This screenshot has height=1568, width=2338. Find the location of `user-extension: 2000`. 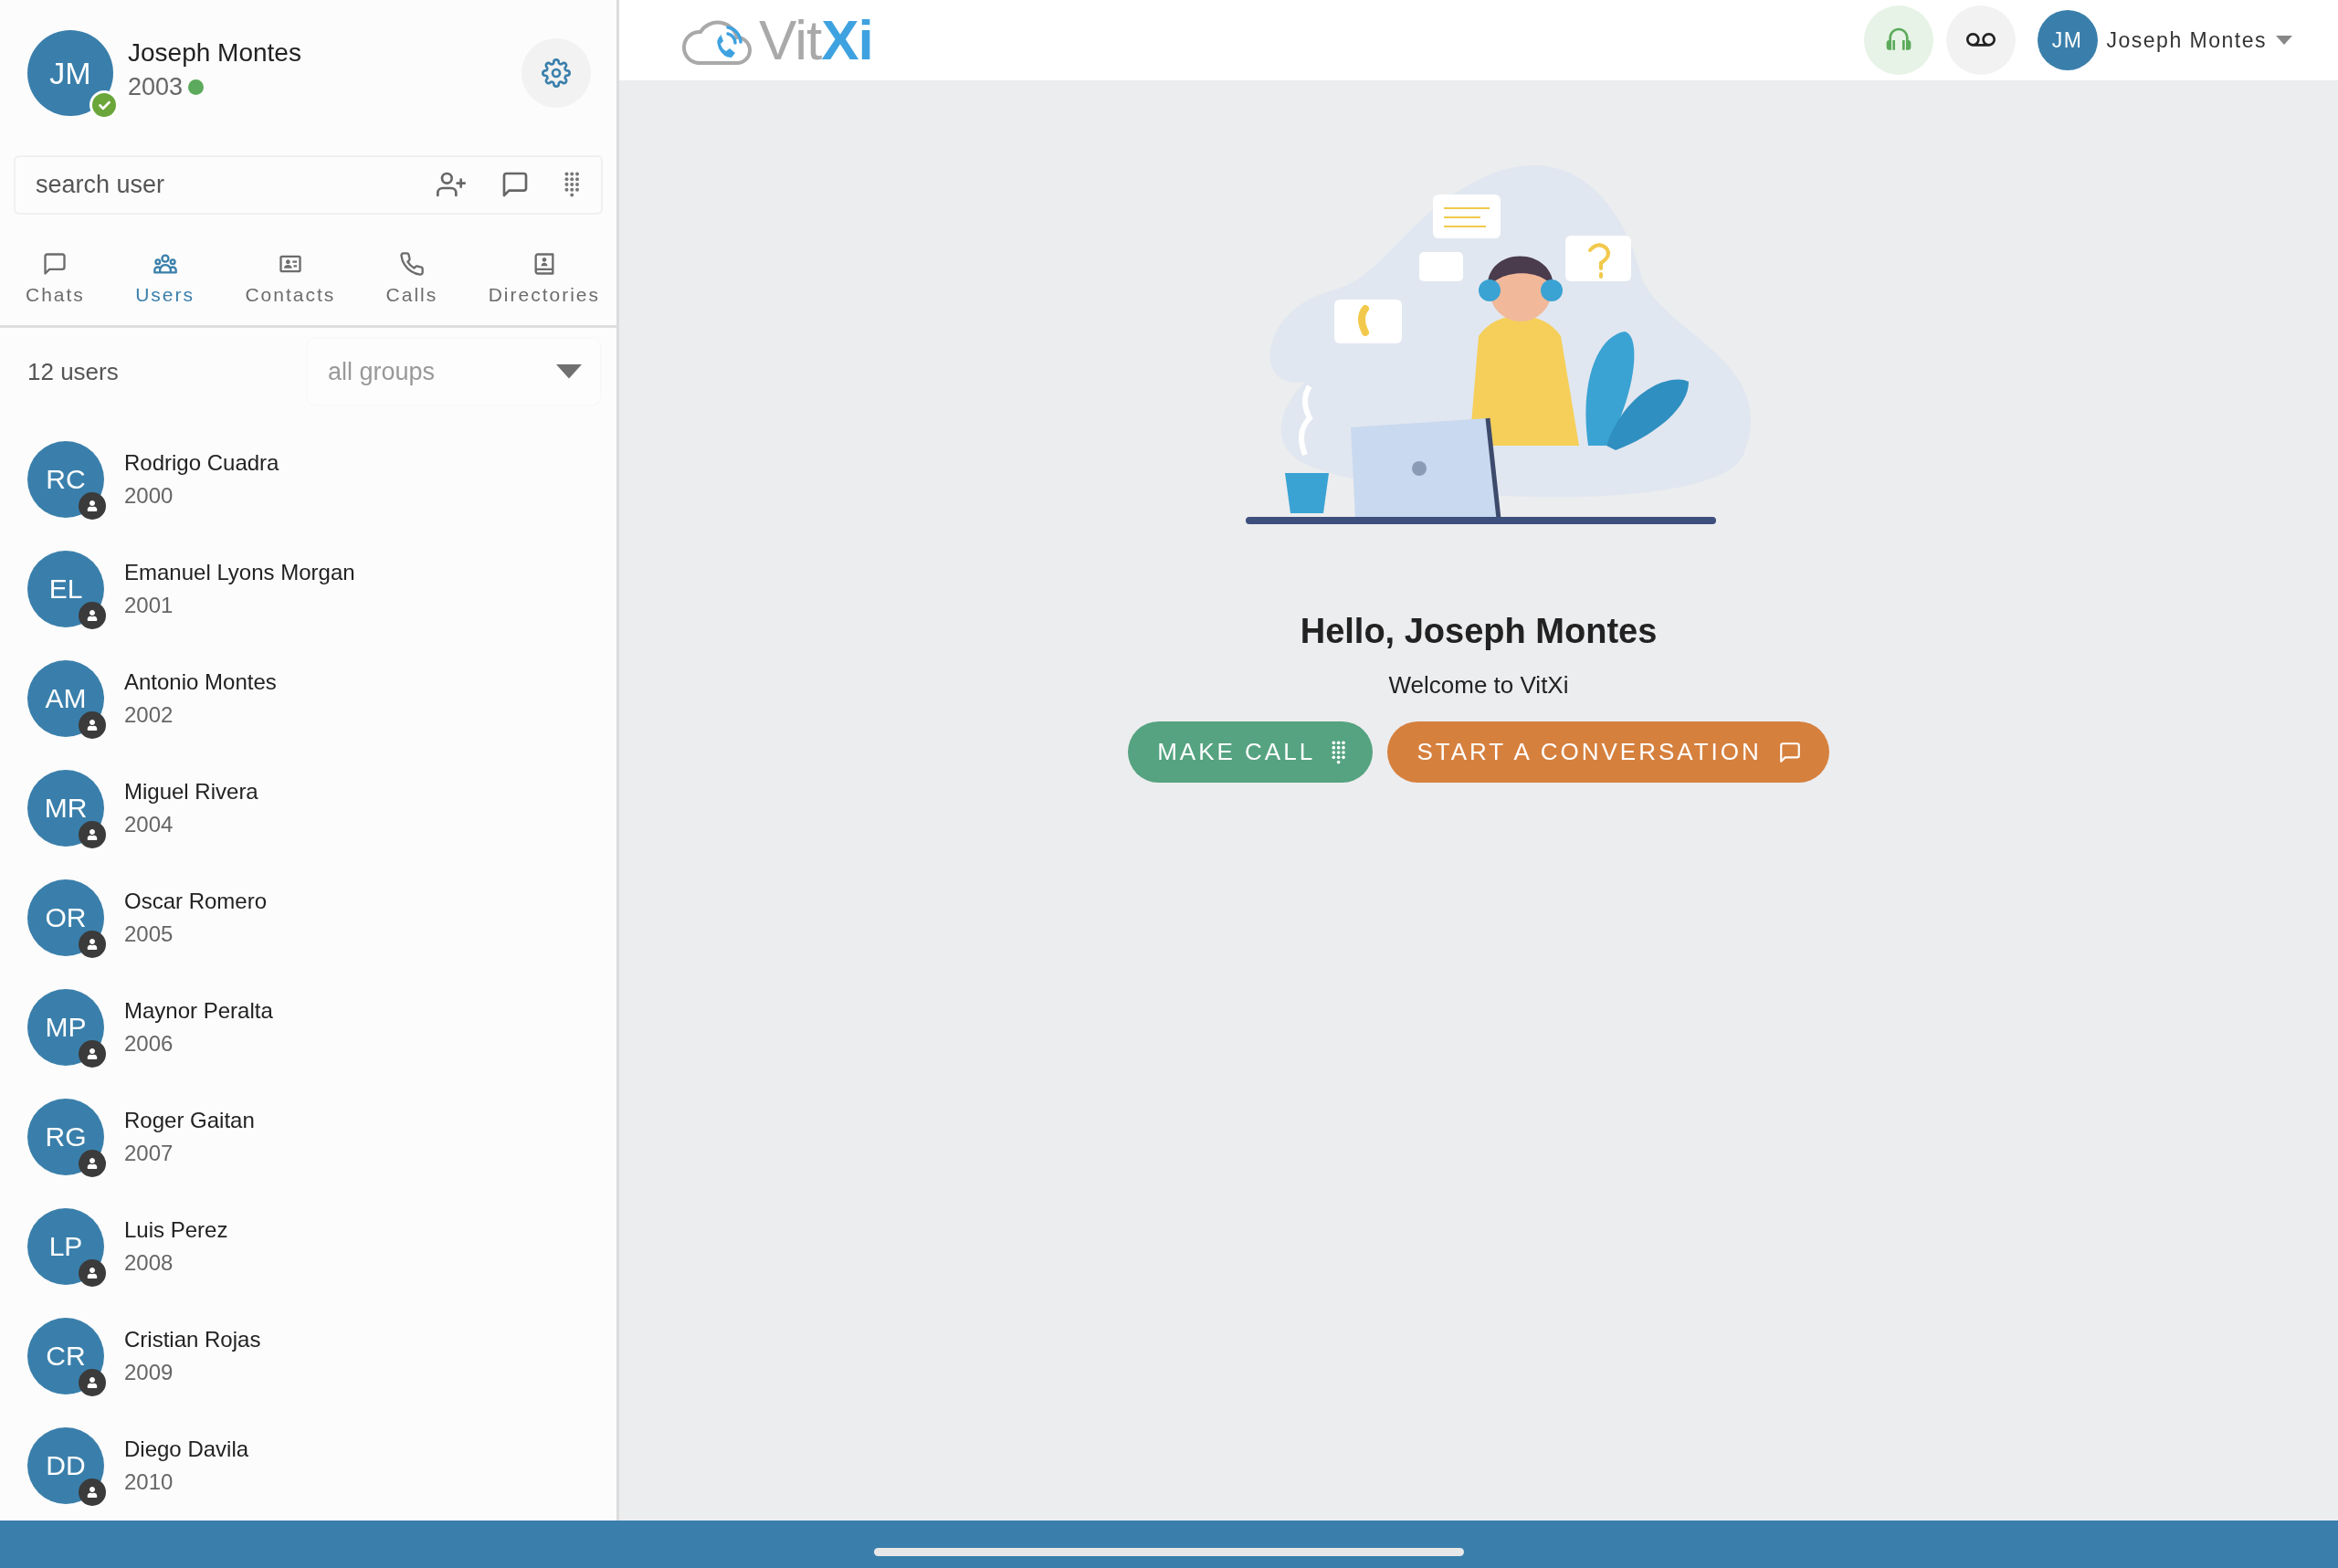

user-extension: 2000 is located at coordinates (149, 496).